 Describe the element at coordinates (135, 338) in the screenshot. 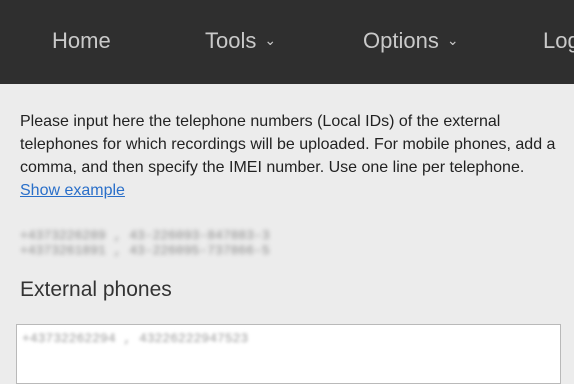

I see `external-phones-value: +43732262294 , 43226222947523` at that location.